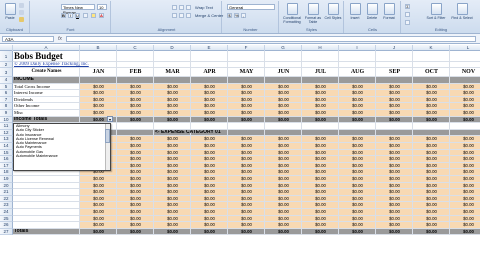 This screenshot has width=480, height=270. I want to click on align-right-button, so click(188, 15).